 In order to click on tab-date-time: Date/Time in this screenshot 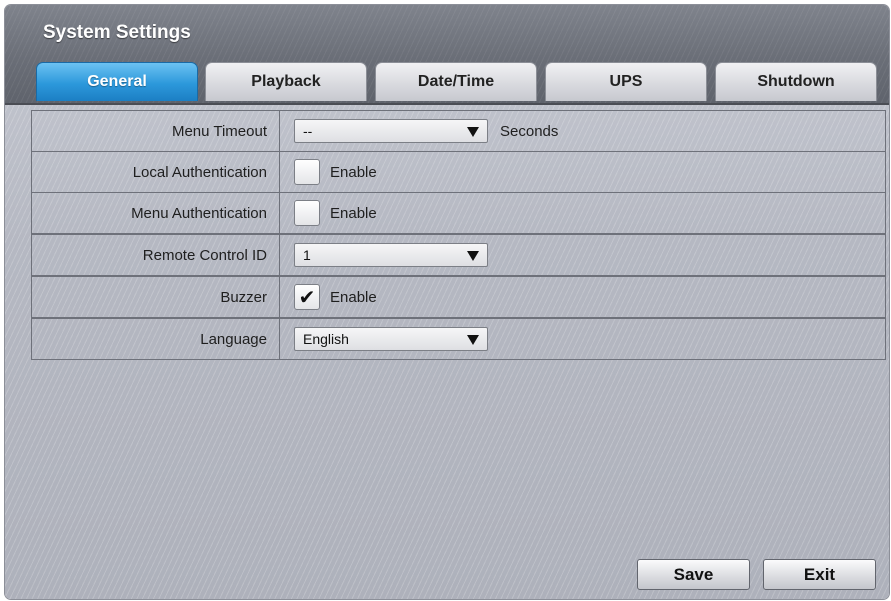, I will do `click(456, 81)`.